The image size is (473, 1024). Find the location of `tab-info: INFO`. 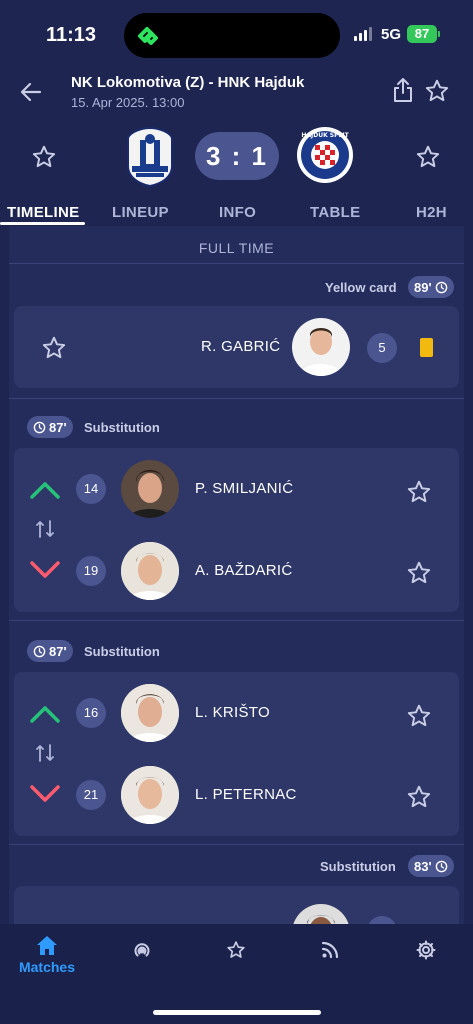

tab-info: INFO is located at coordinates (237, 212).